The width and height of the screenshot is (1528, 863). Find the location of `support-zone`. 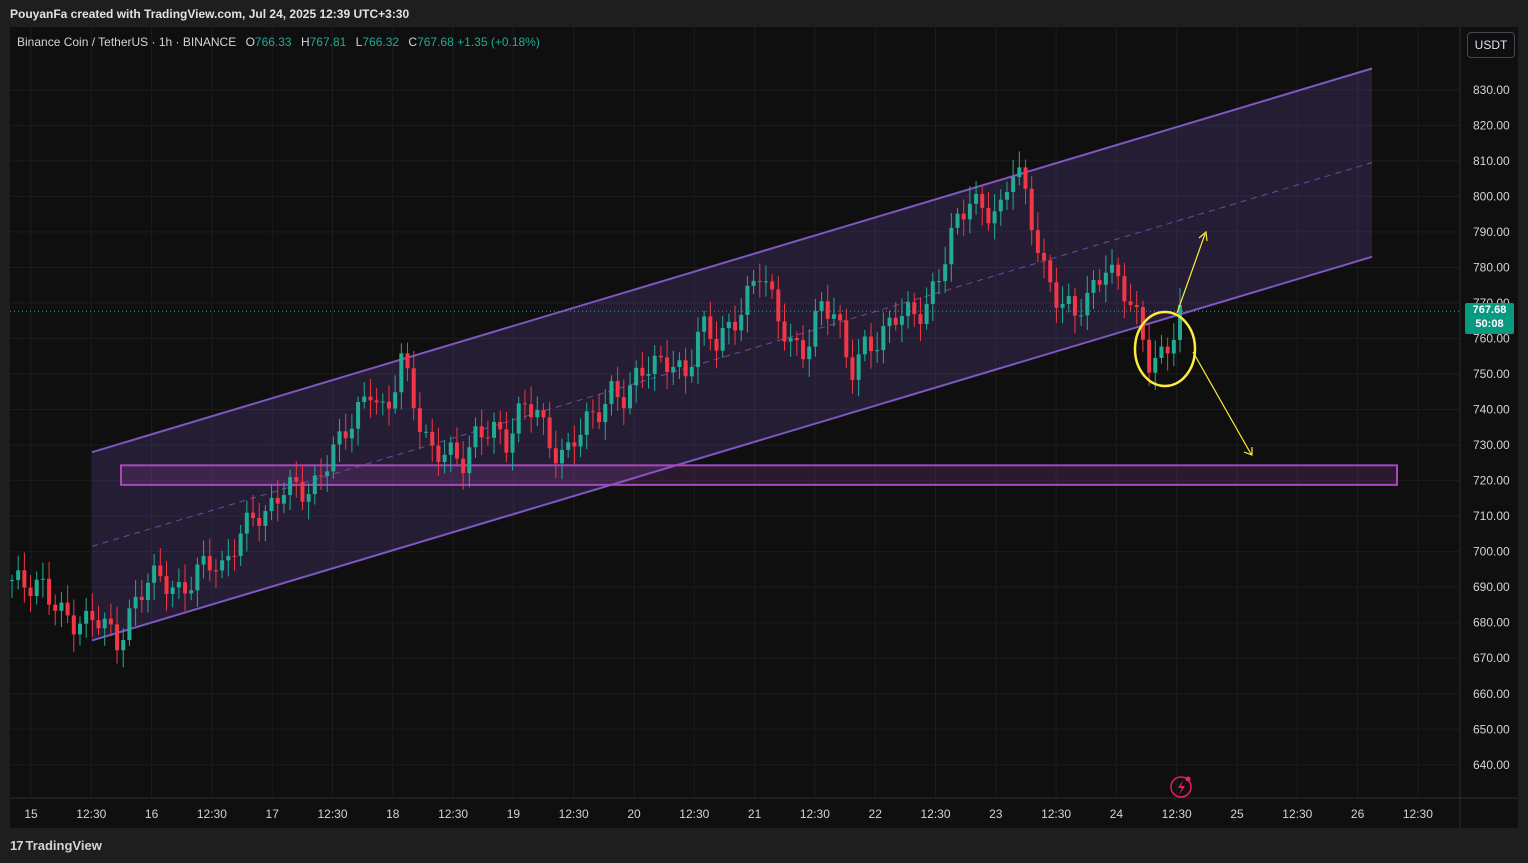

support-zone is located at coordinates (759, 475).